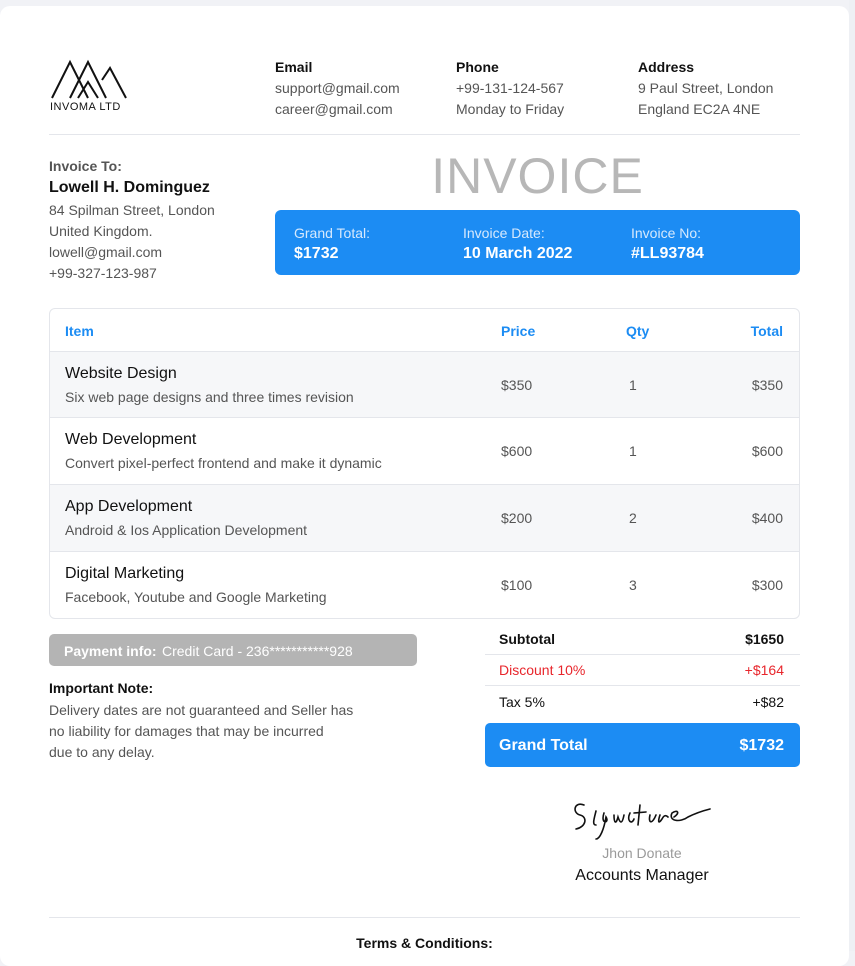 Image resolution: width=855 pixels, height=966 pixels. I want to click on phone-line-1: +99-131-124-567, so click(510, 88).